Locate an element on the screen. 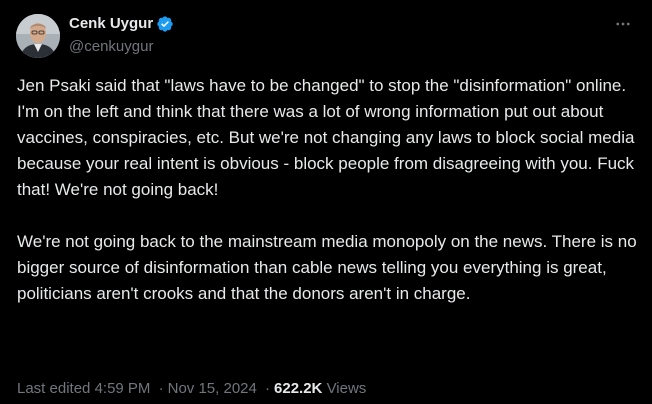 Image resolution: width=652 pixels, height=404 pixels. views-label: Views is located at coordinates (346, 388).